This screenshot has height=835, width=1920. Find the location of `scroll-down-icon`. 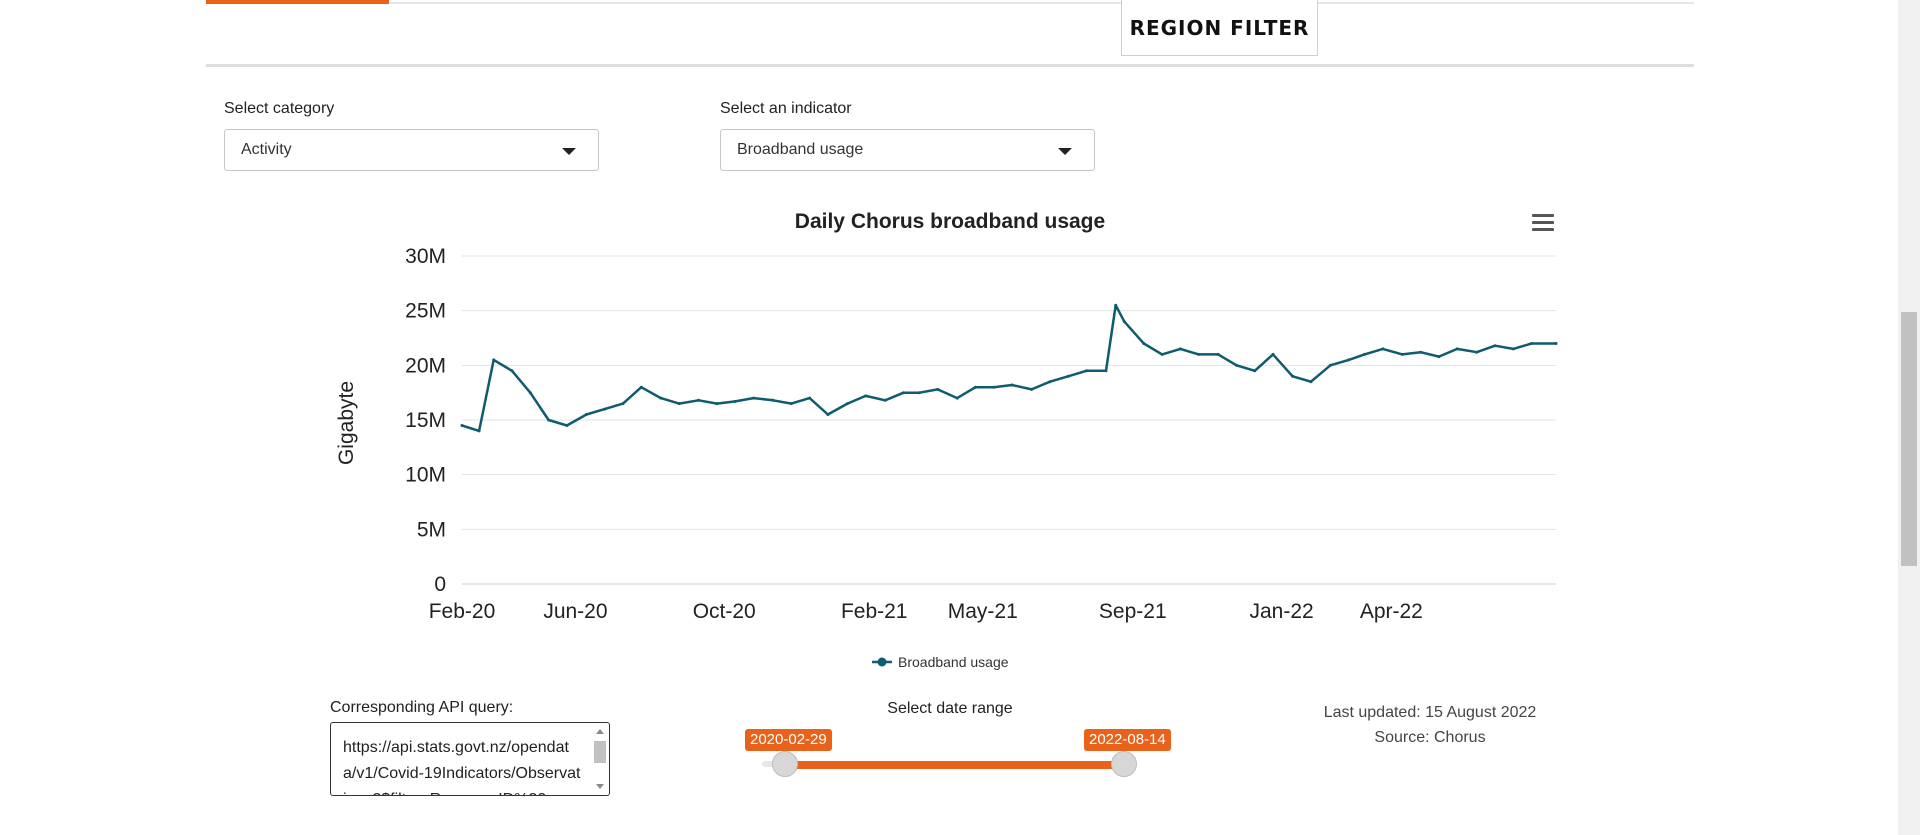

scroll-down-icon is located at coordinates (600, 786).